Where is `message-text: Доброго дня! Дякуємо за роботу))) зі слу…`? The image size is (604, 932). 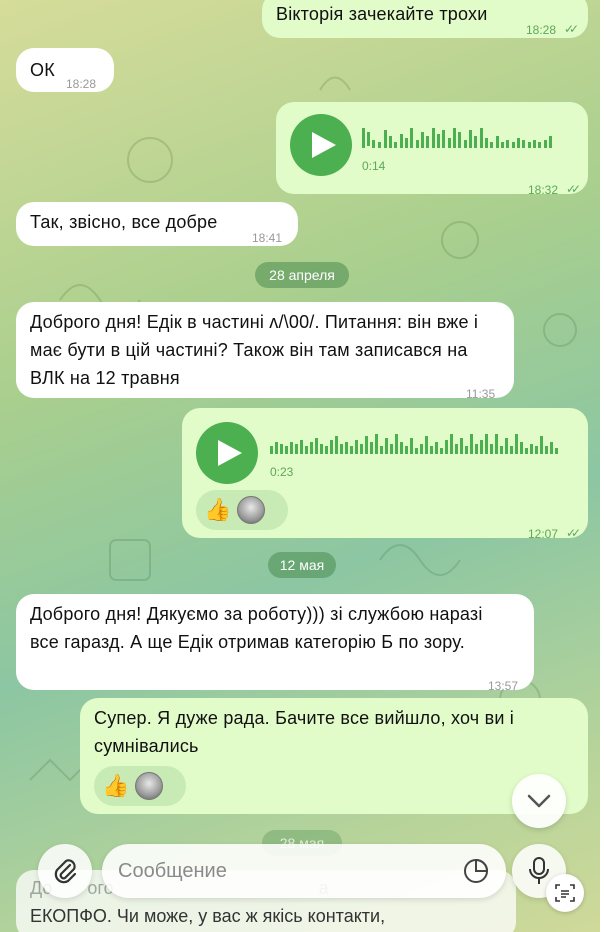 message-text: Доброго дня! Дякуємо за роботу))) зі слу… is located at coordinates (256, 628).